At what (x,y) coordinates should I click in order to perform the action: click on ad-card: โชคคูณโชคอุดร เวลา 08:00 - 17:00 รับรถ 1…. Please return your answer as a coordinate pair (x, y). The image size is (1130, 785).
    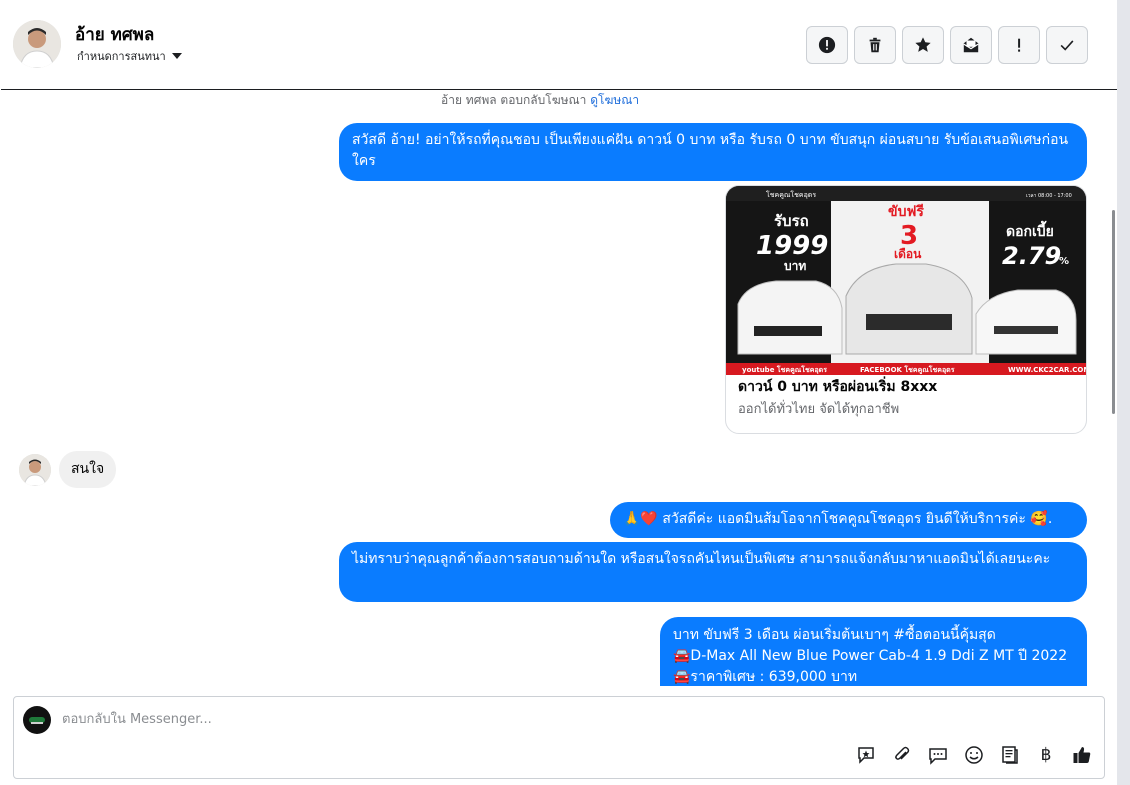
    Looking at the image, I should click on (906, 309).